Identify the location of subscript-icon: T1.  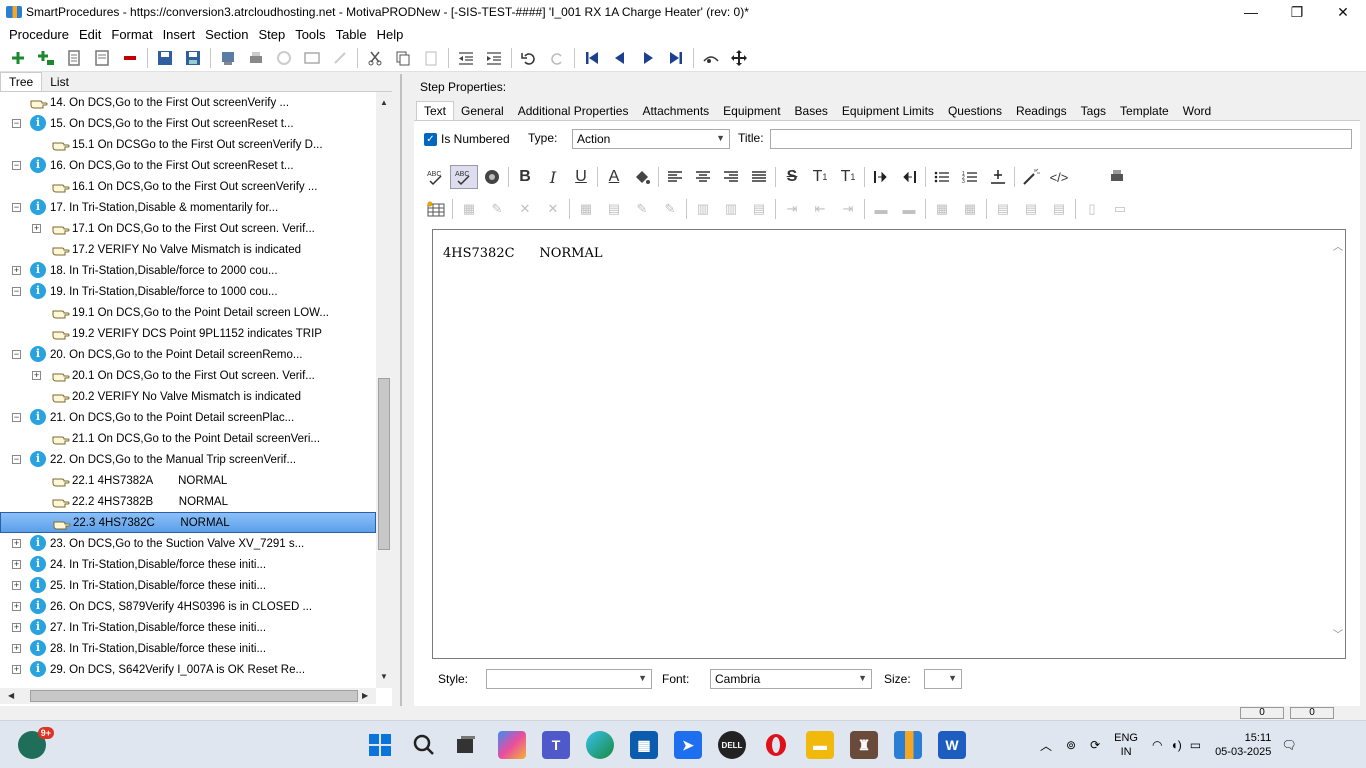
(848, 177).